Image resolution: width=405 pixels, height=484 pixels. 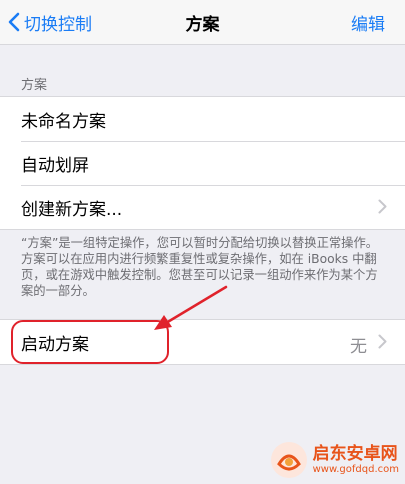 I want to click on launch-group: 启动方案 无, so click(x=202, y=342).